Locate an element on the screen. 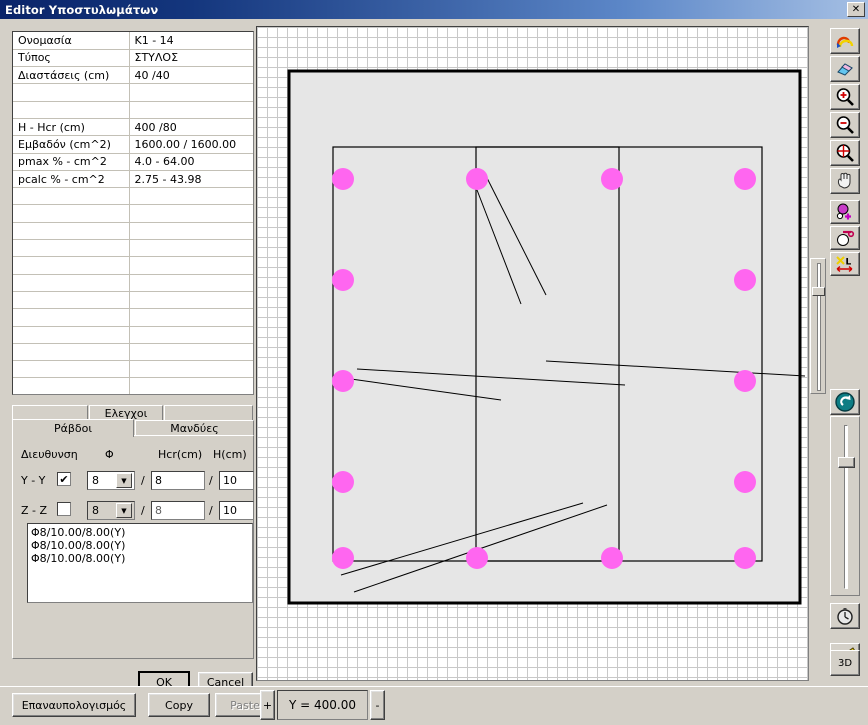 The image size is (868, 725). measure-tool-icon: L is located at coordinates (845, 264).